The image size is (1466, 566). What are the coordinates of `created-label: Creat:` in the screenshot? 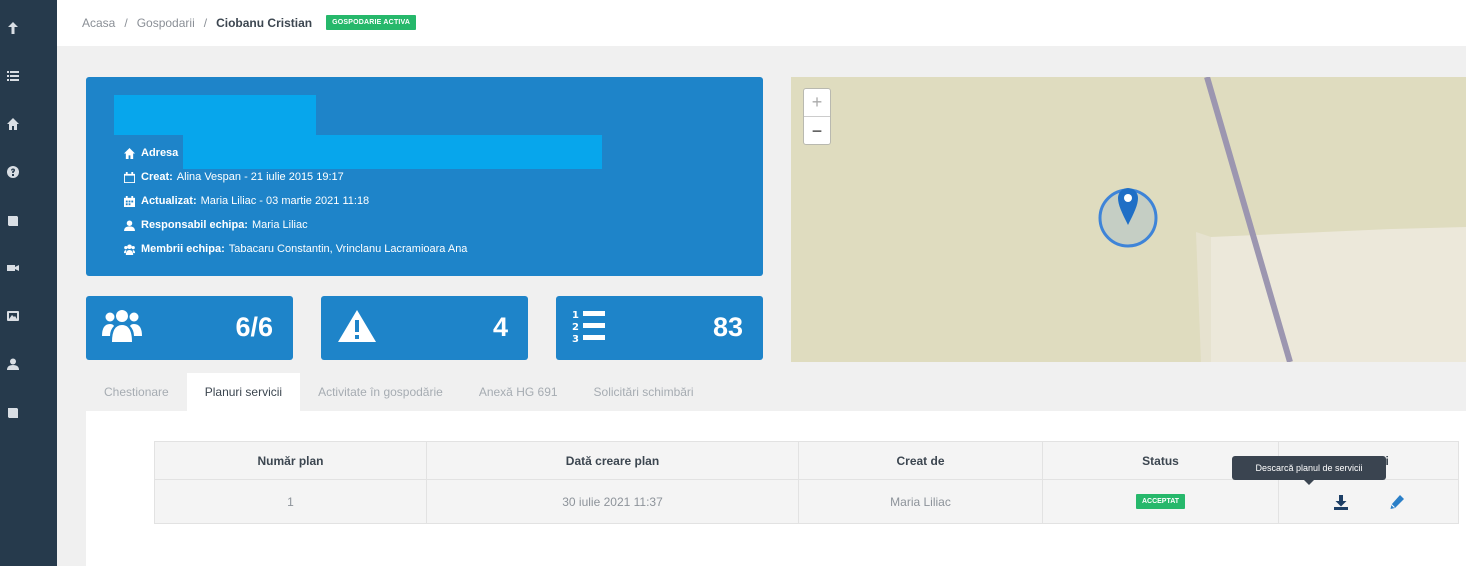 It's located at (157, 177).